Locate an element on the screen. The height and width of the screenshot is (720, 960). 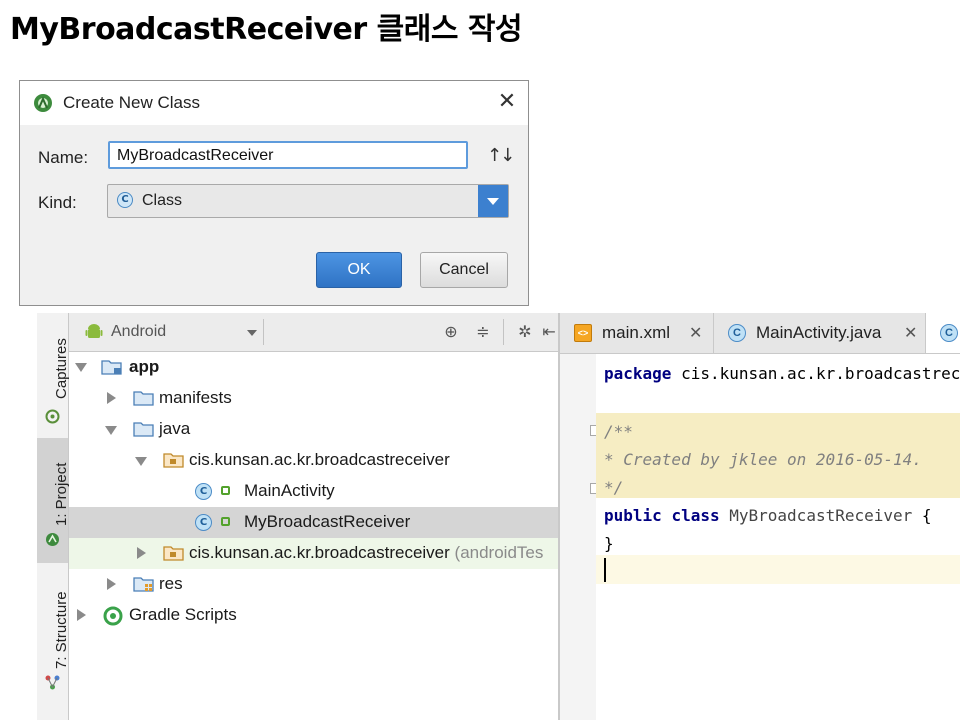
tree-item-label: Gradle Scripts is located at coordinates (183, 614).